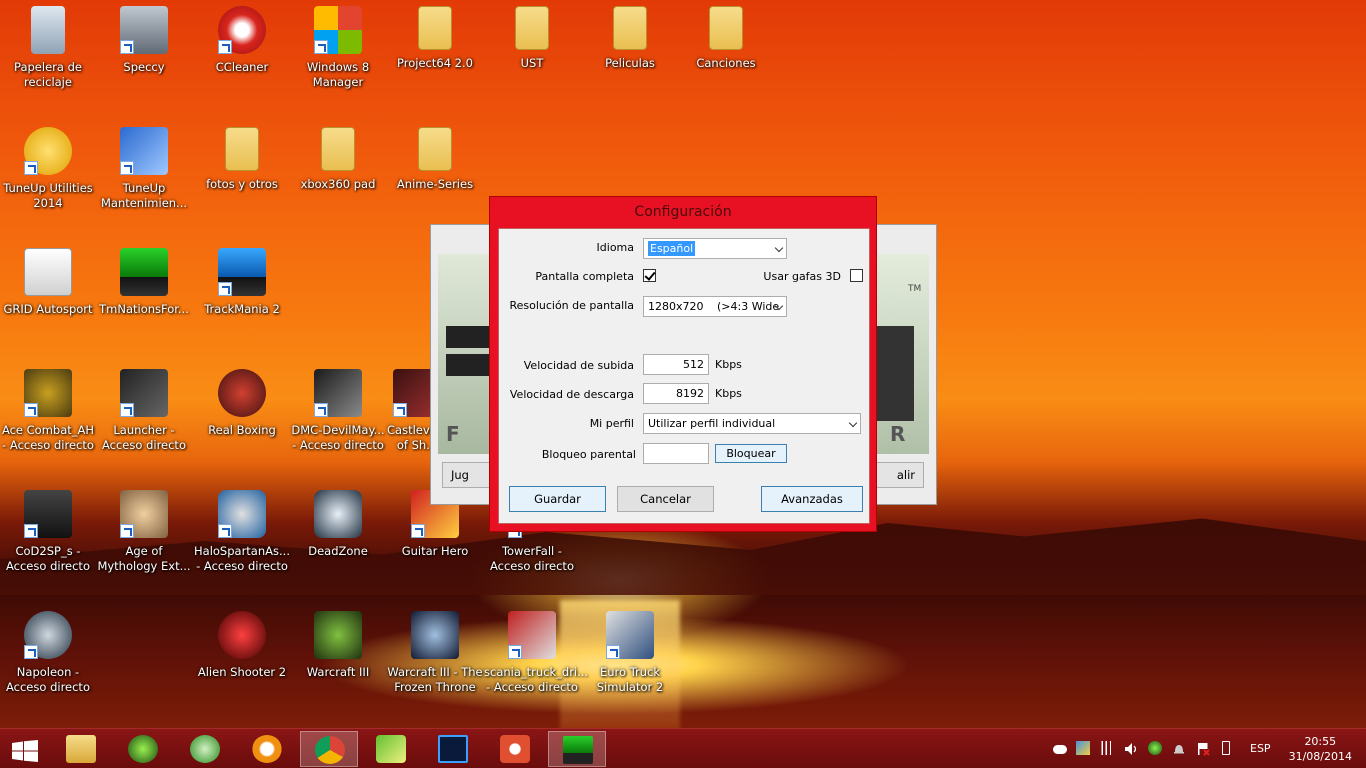  I want to click on taskbar: ESP 20:55 31/08/2014, so click(683, 748).